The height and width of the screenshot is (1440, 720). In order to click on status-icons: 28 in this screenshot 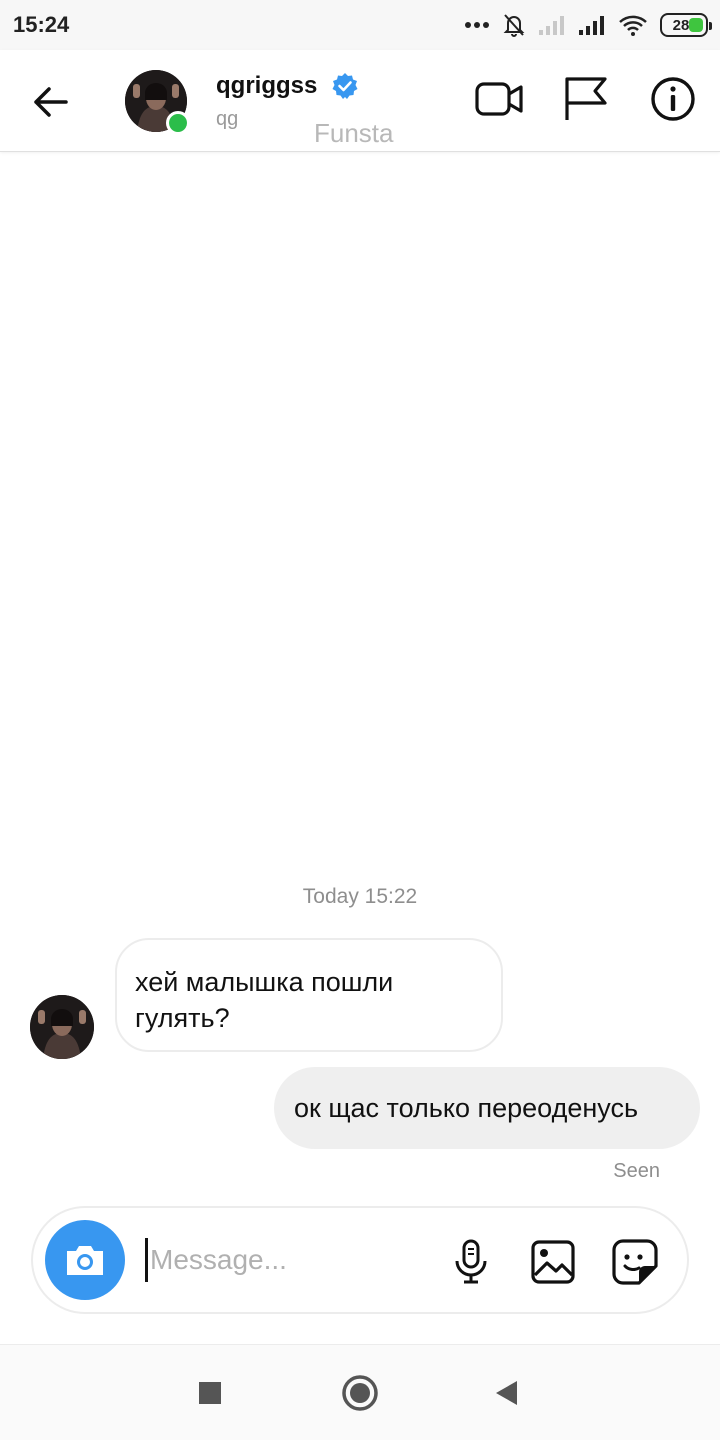, I will do `click(588, 25)`.